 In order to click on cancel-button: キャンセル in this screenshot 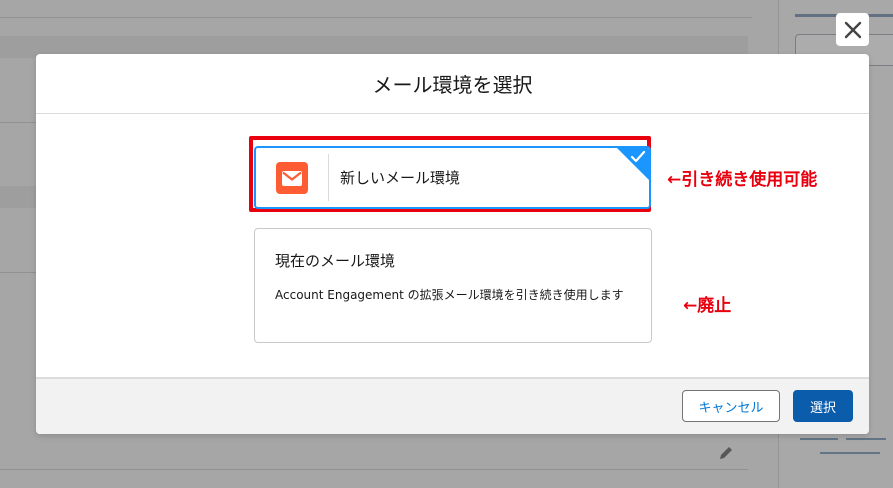, I will do `click(731, 406)`.